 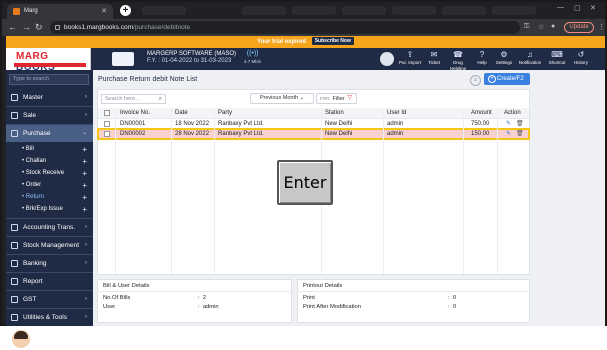 I want to click on bank-icon, so click(x=14, y=263).